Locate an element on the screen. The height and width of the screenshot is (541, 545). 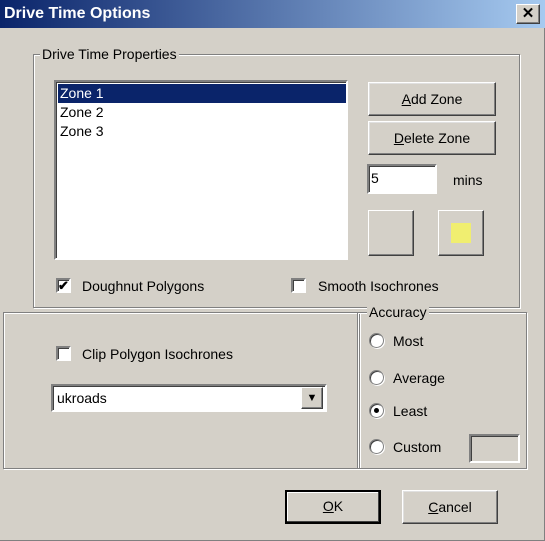
fill-color-button is located at coordinates (461, 233).